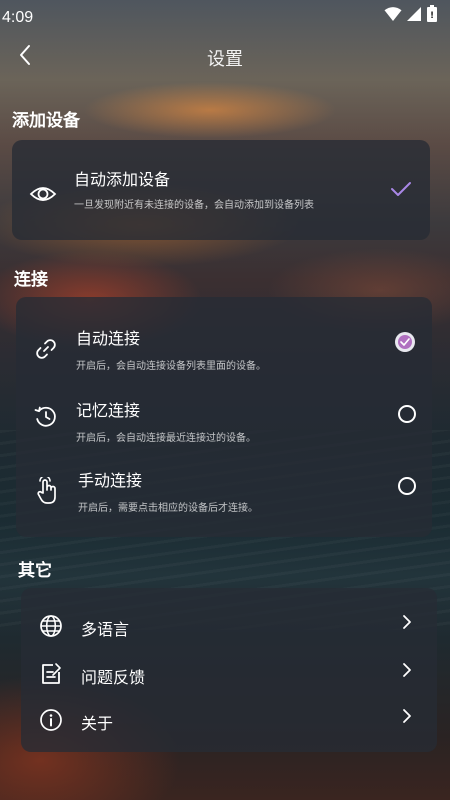 The width and height of the screenshot is (450, 800). I want to click on app-header: 设置, so click(225, 57).